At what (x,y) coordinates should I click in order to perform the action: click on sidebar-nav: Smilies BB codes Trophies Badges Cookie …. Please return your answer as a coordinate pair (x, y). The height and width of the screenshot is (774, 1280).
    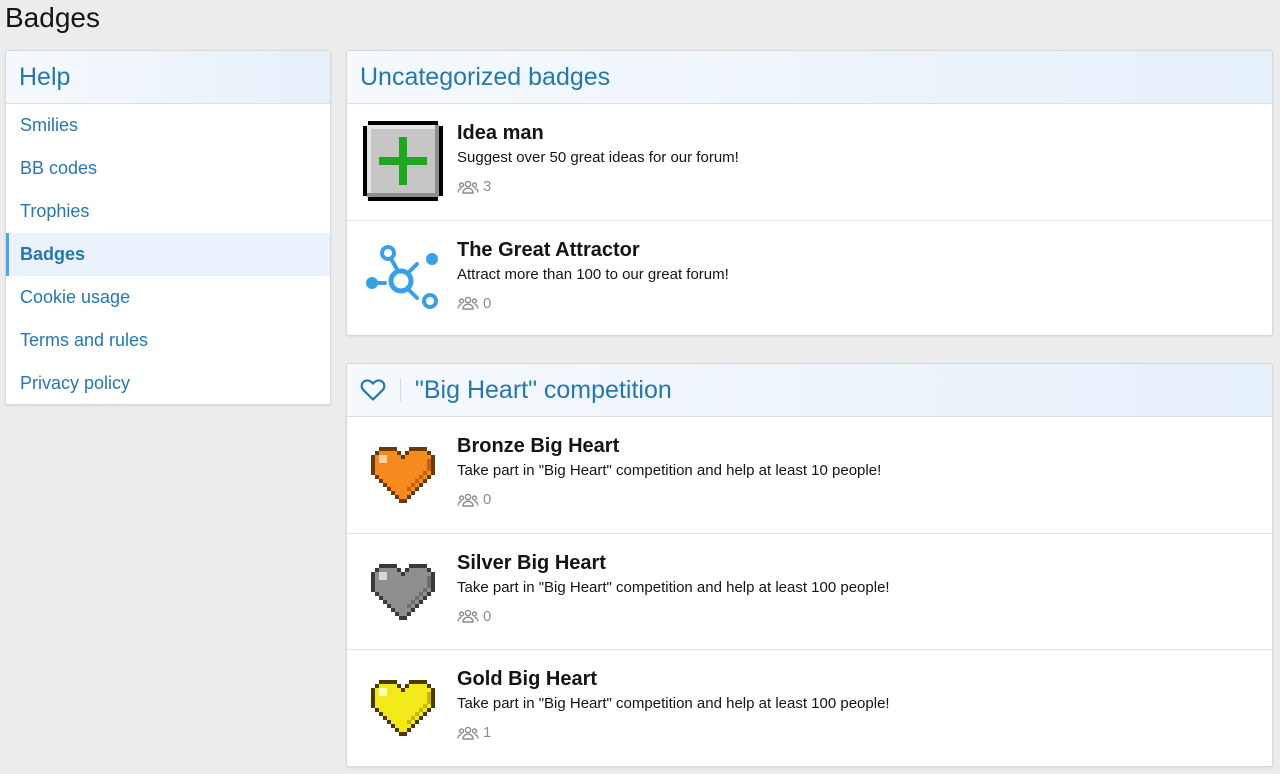
    Looking at the image, I should click on (168, 254).